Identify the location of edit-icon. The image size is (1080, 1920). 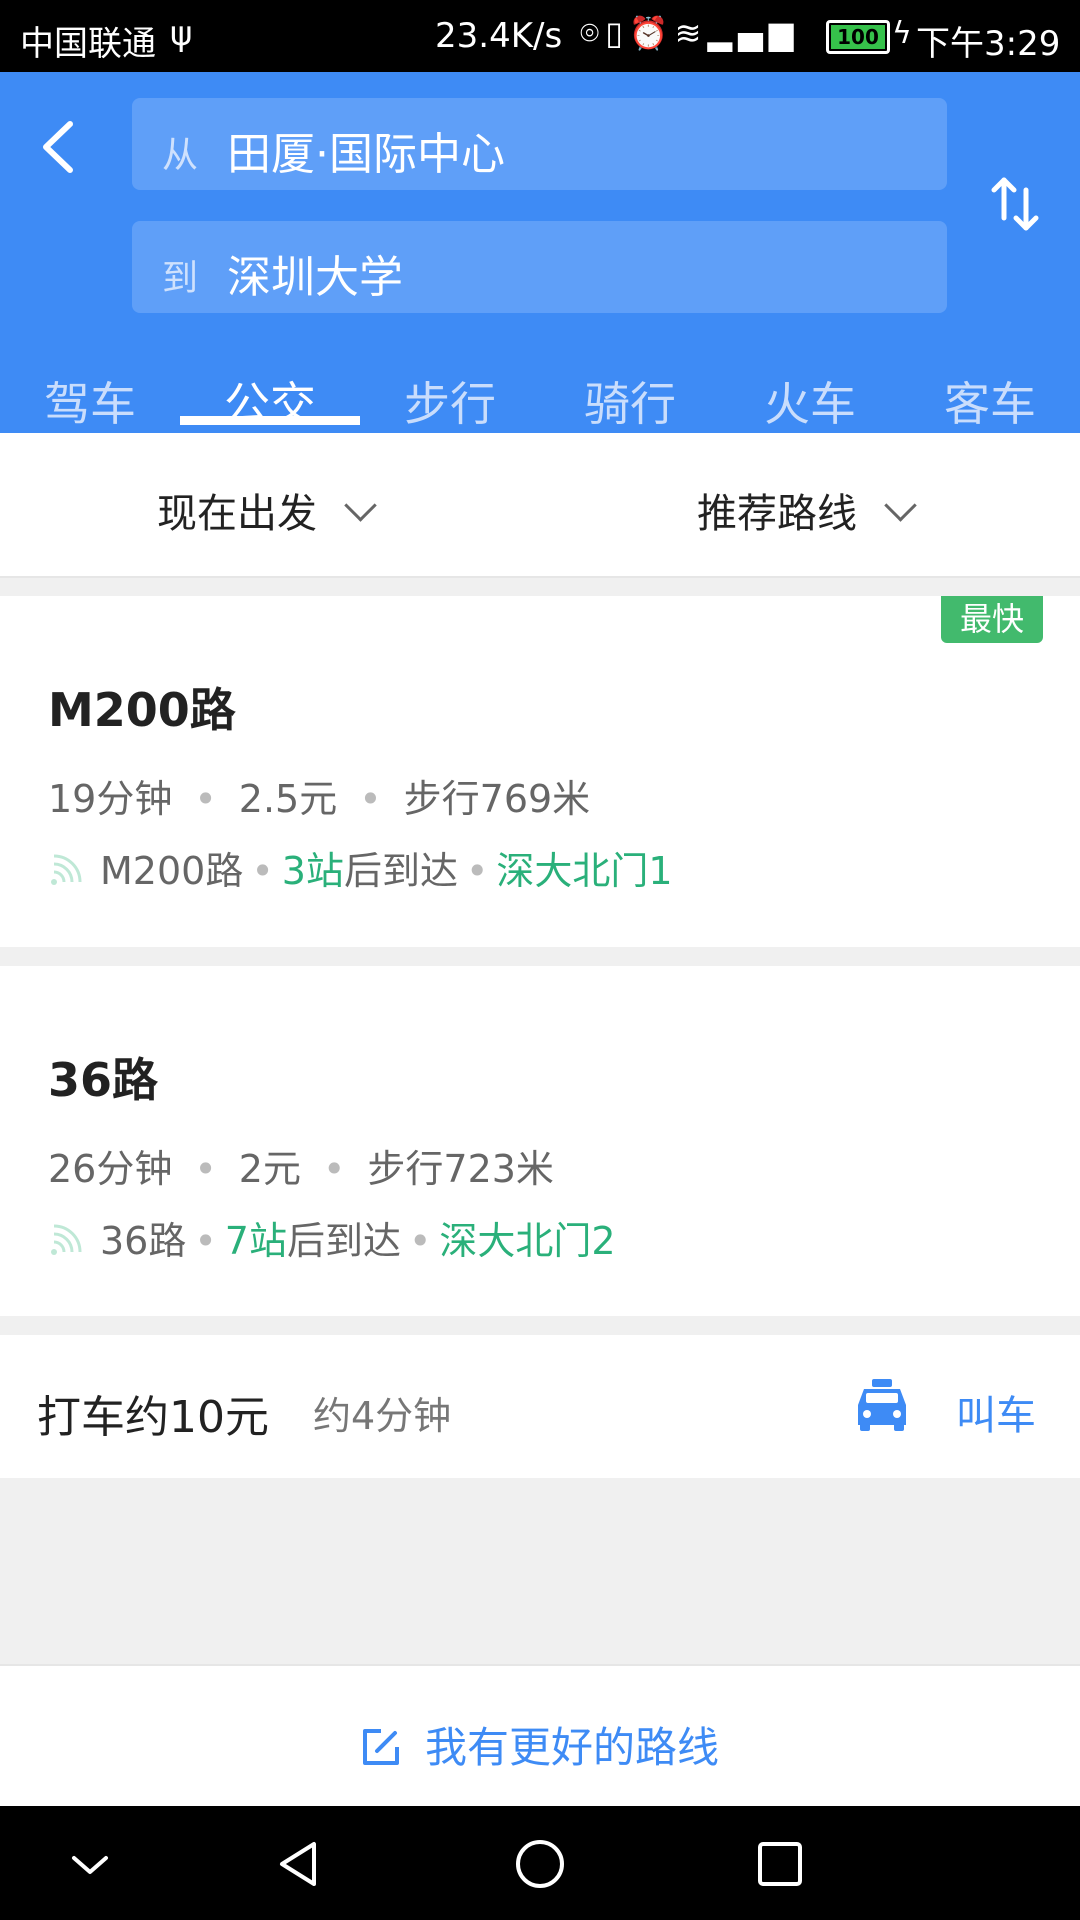
(380, 1746).